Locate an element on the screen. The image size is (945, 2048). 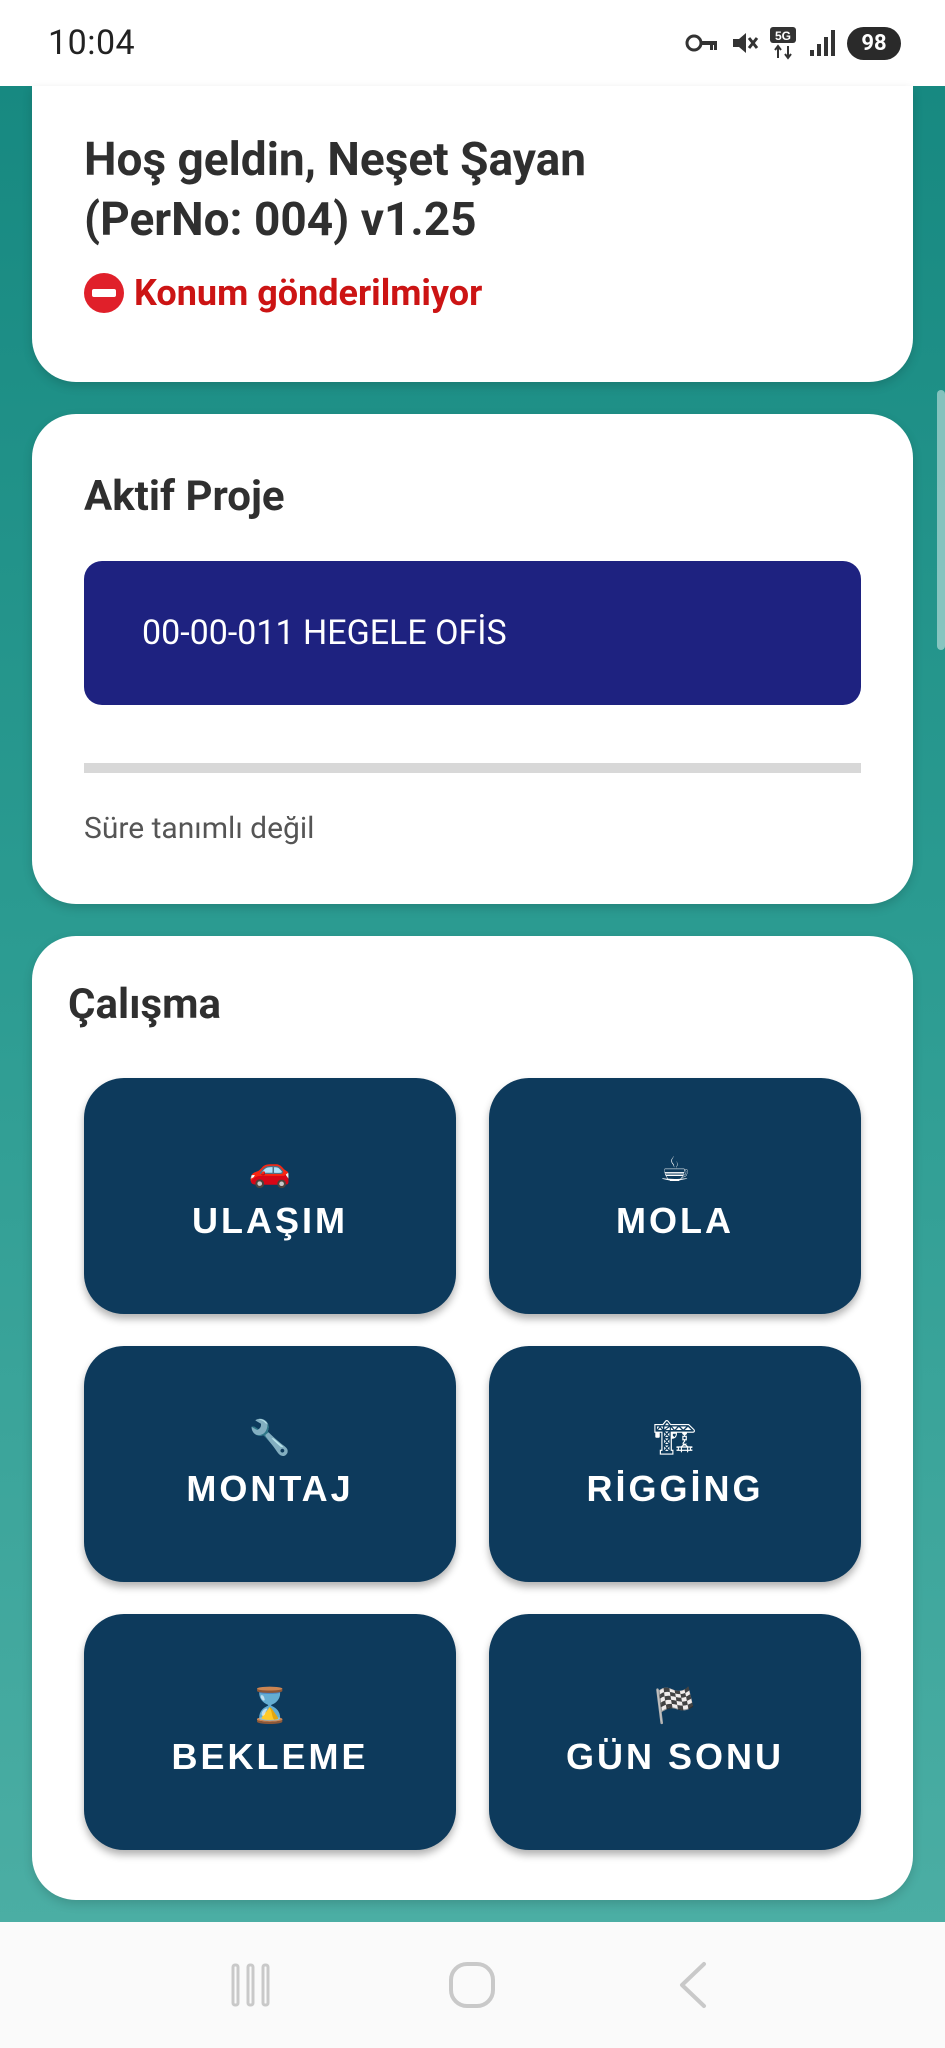
status-icons: 5G 98 is located at coordinates (793, 43).